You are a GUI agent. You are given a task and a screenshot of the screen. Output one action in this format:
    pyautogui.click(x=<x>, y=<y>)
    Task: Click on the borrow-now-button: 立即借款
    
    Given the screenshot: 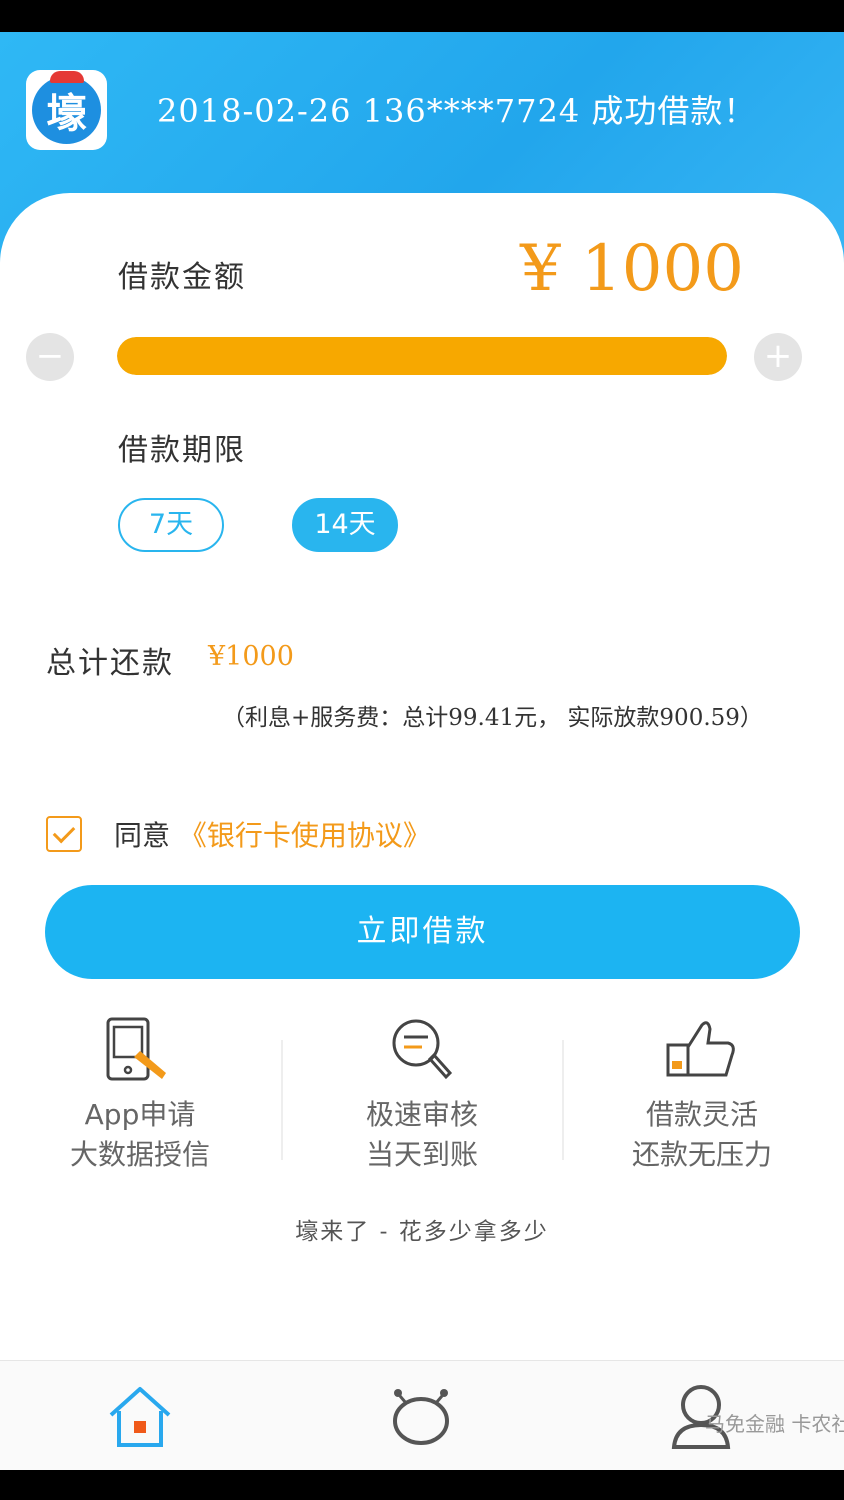 What is the action you would take?
    pyautogui.click(x=422, y=932)
    